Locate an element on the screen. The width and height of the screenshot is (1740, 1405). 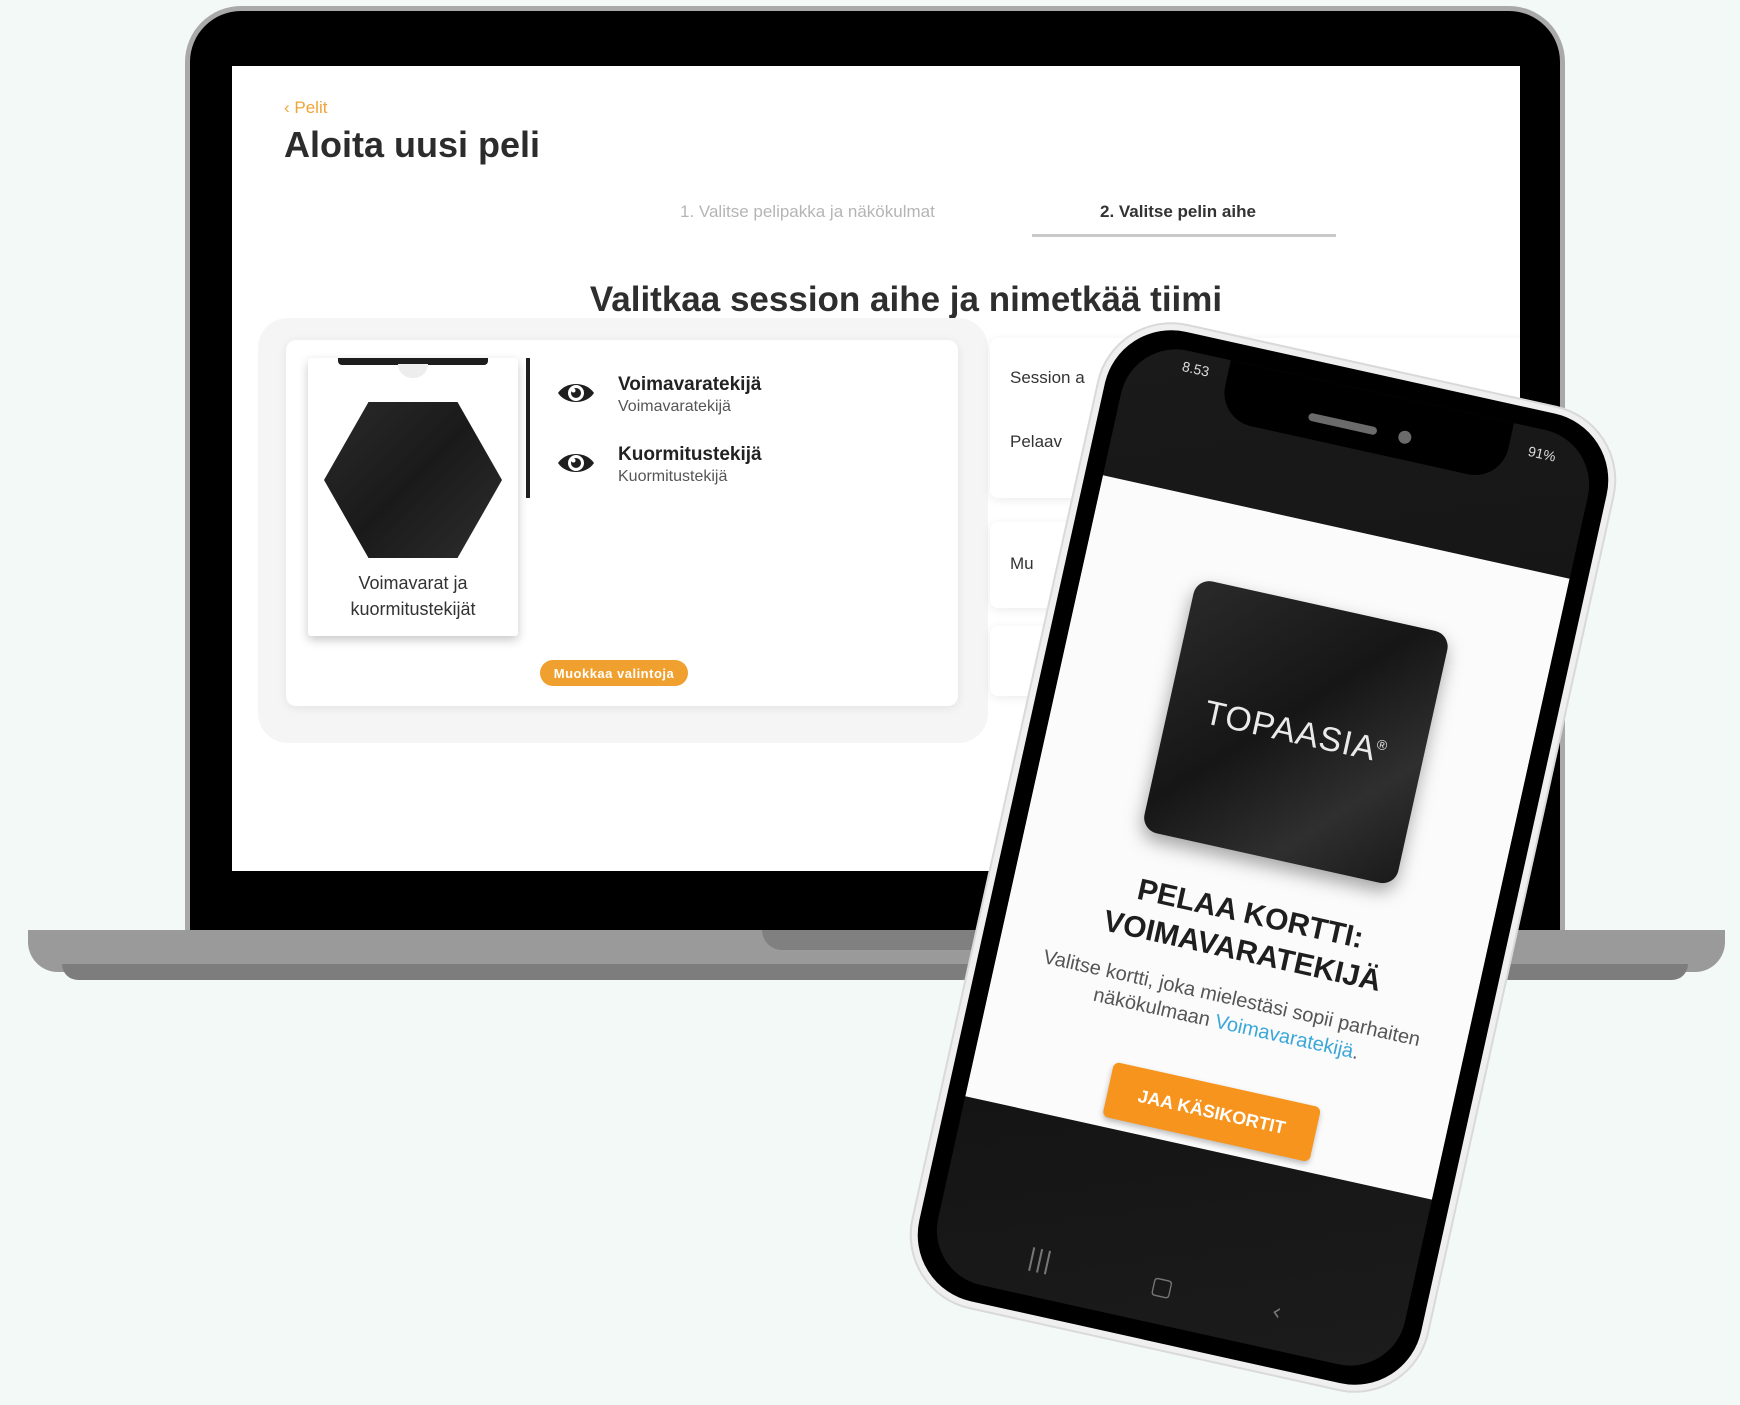
brand-name: TOPAASIA is located at coordinates (1290, 731).